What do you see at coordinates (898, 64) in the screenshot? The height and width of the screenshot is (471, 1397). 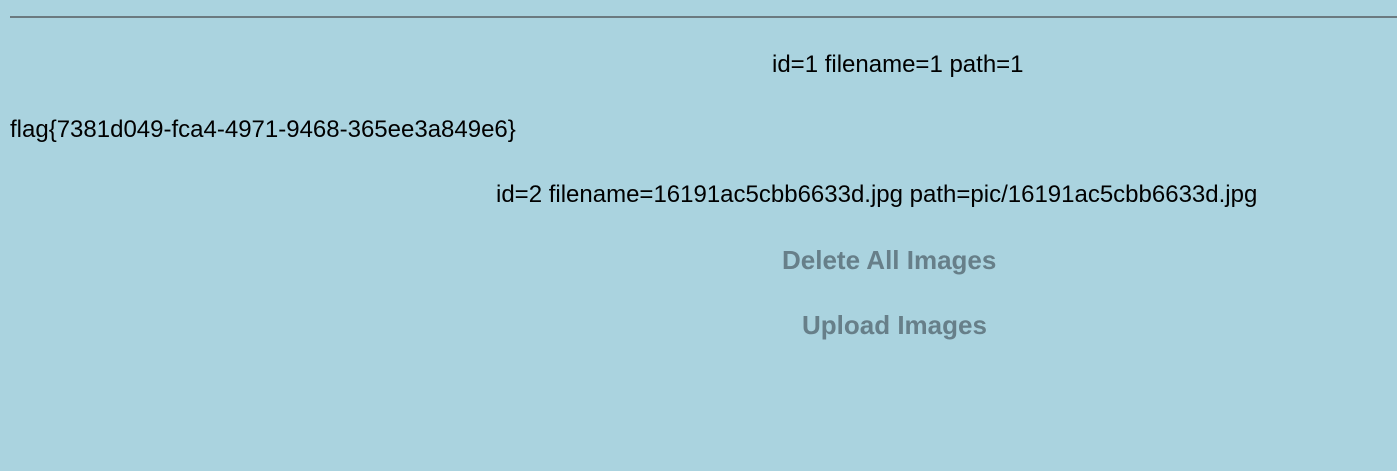 I see `image-entry: id=1 filename=1 path=1` at bounding box center [898, 64].